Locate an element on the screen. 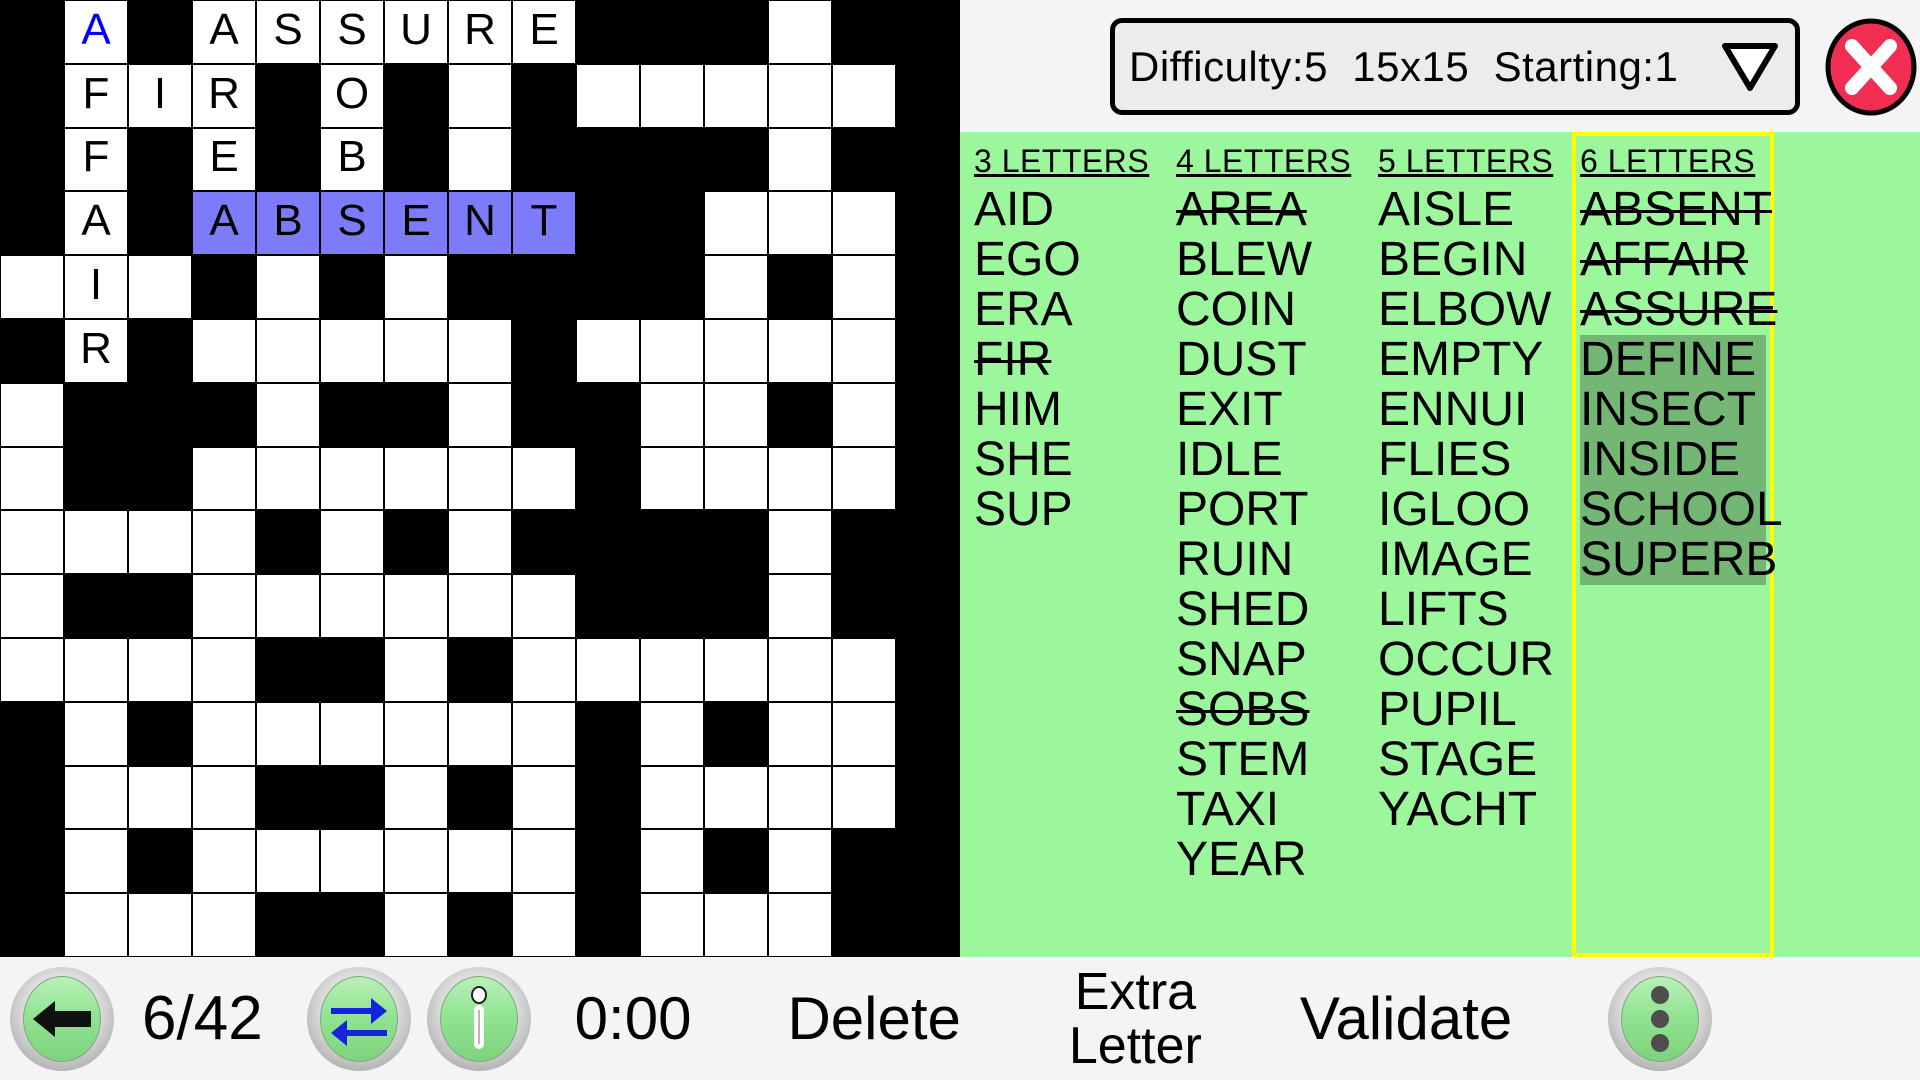  grid-cell: A is located at coordinates (224, 32).